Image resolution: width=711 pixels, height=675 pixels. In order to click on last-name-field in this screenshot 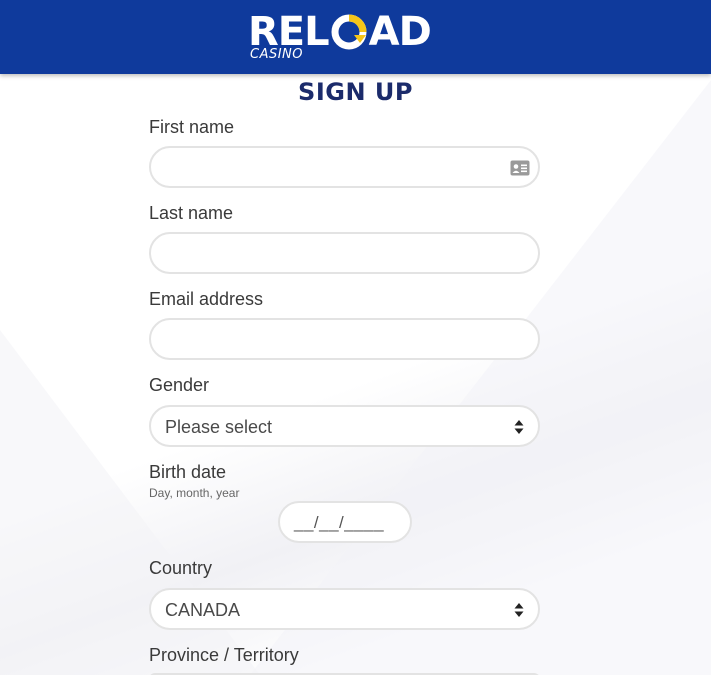, I will do `click(344, 253)`.